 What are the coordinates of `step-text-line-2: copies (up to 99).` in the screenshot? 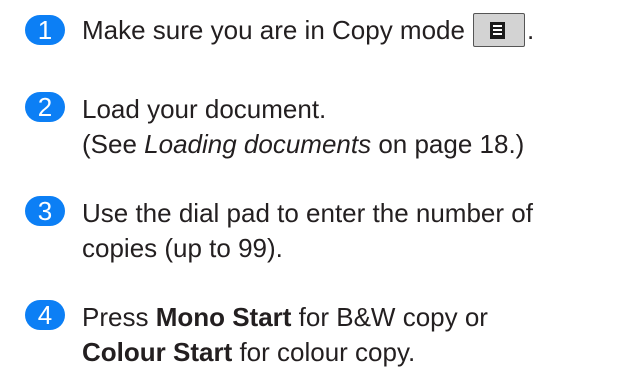 It's located at (182, 248).